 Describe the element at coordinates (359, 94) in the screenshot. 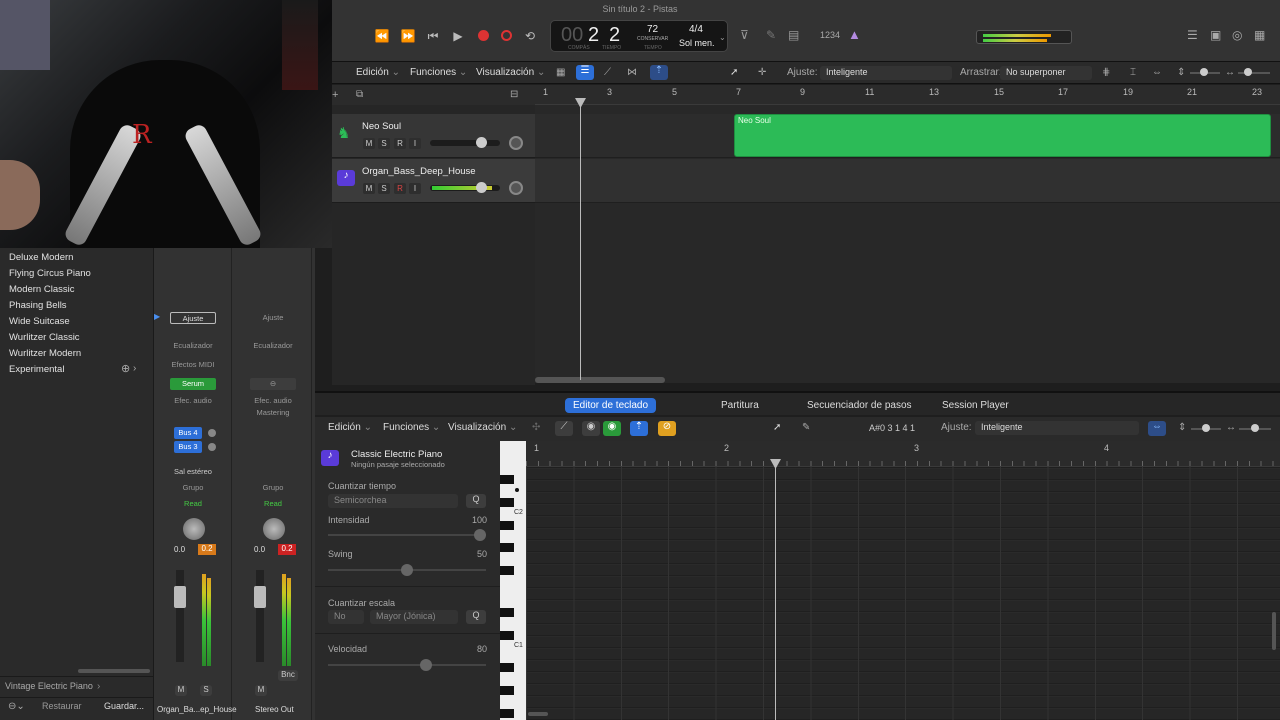

I see `duplicate-track-icon: ⧉` at that location.